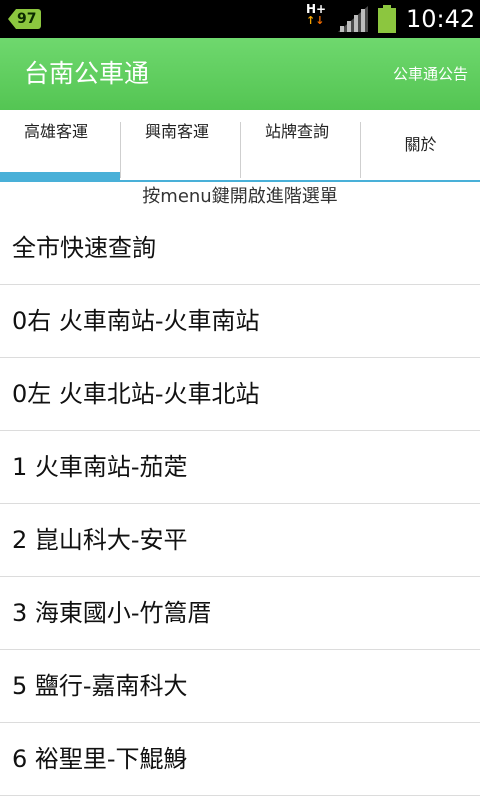  Describe the element at coordinates (430, 74) in the screenshot. I see `announcement-button: 公車通公告` at that location.